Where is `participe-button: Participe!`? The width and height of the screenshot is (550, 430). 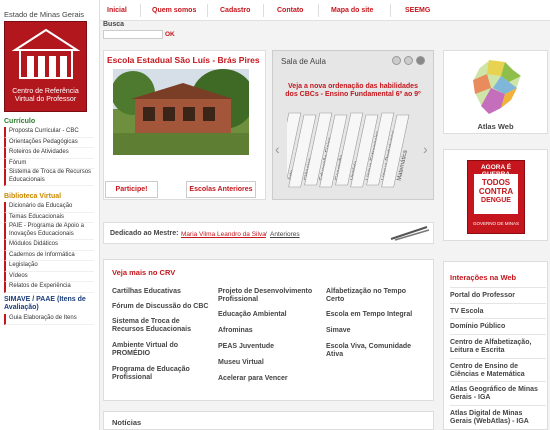
participe-button: Participe! is located at coordinates (131, 189).